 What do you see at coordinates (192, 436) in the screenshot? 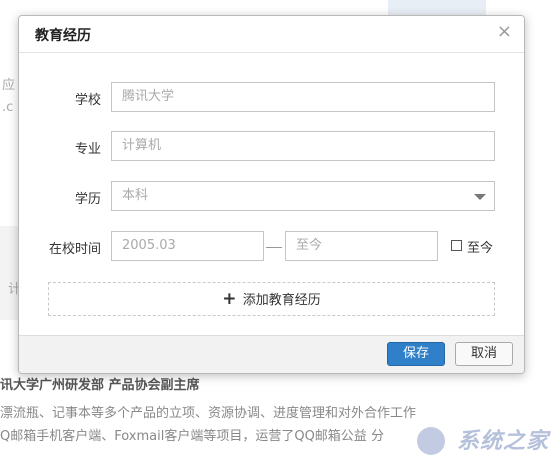
I see `background-paragraph: Q邮箱手机客户端、Foxmail客户端等项目，运营了QQ邮箱公益 分` at bounding box center [192, 436].